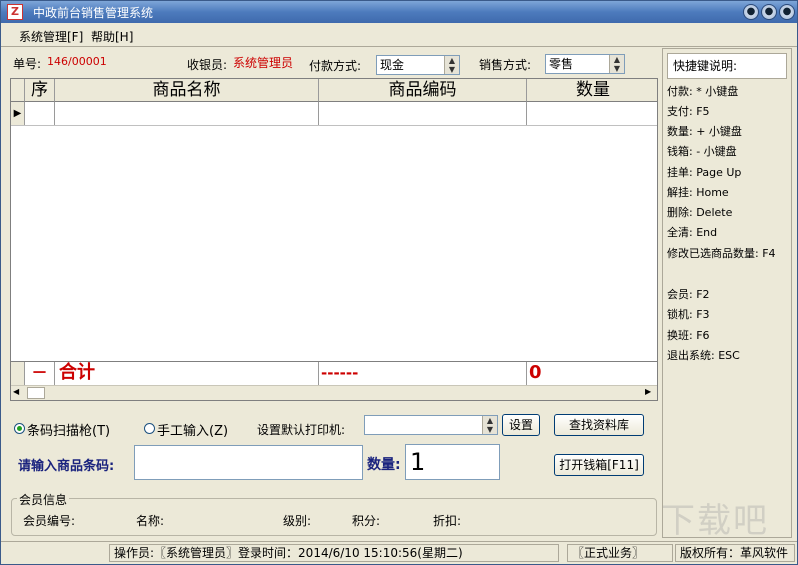 This screenshot has height=565, width=798. What do you see at coordinates (688, 111) in the screenshot?
I see `shortcut-line: 支付: F5` at bounding box center [688, 111].